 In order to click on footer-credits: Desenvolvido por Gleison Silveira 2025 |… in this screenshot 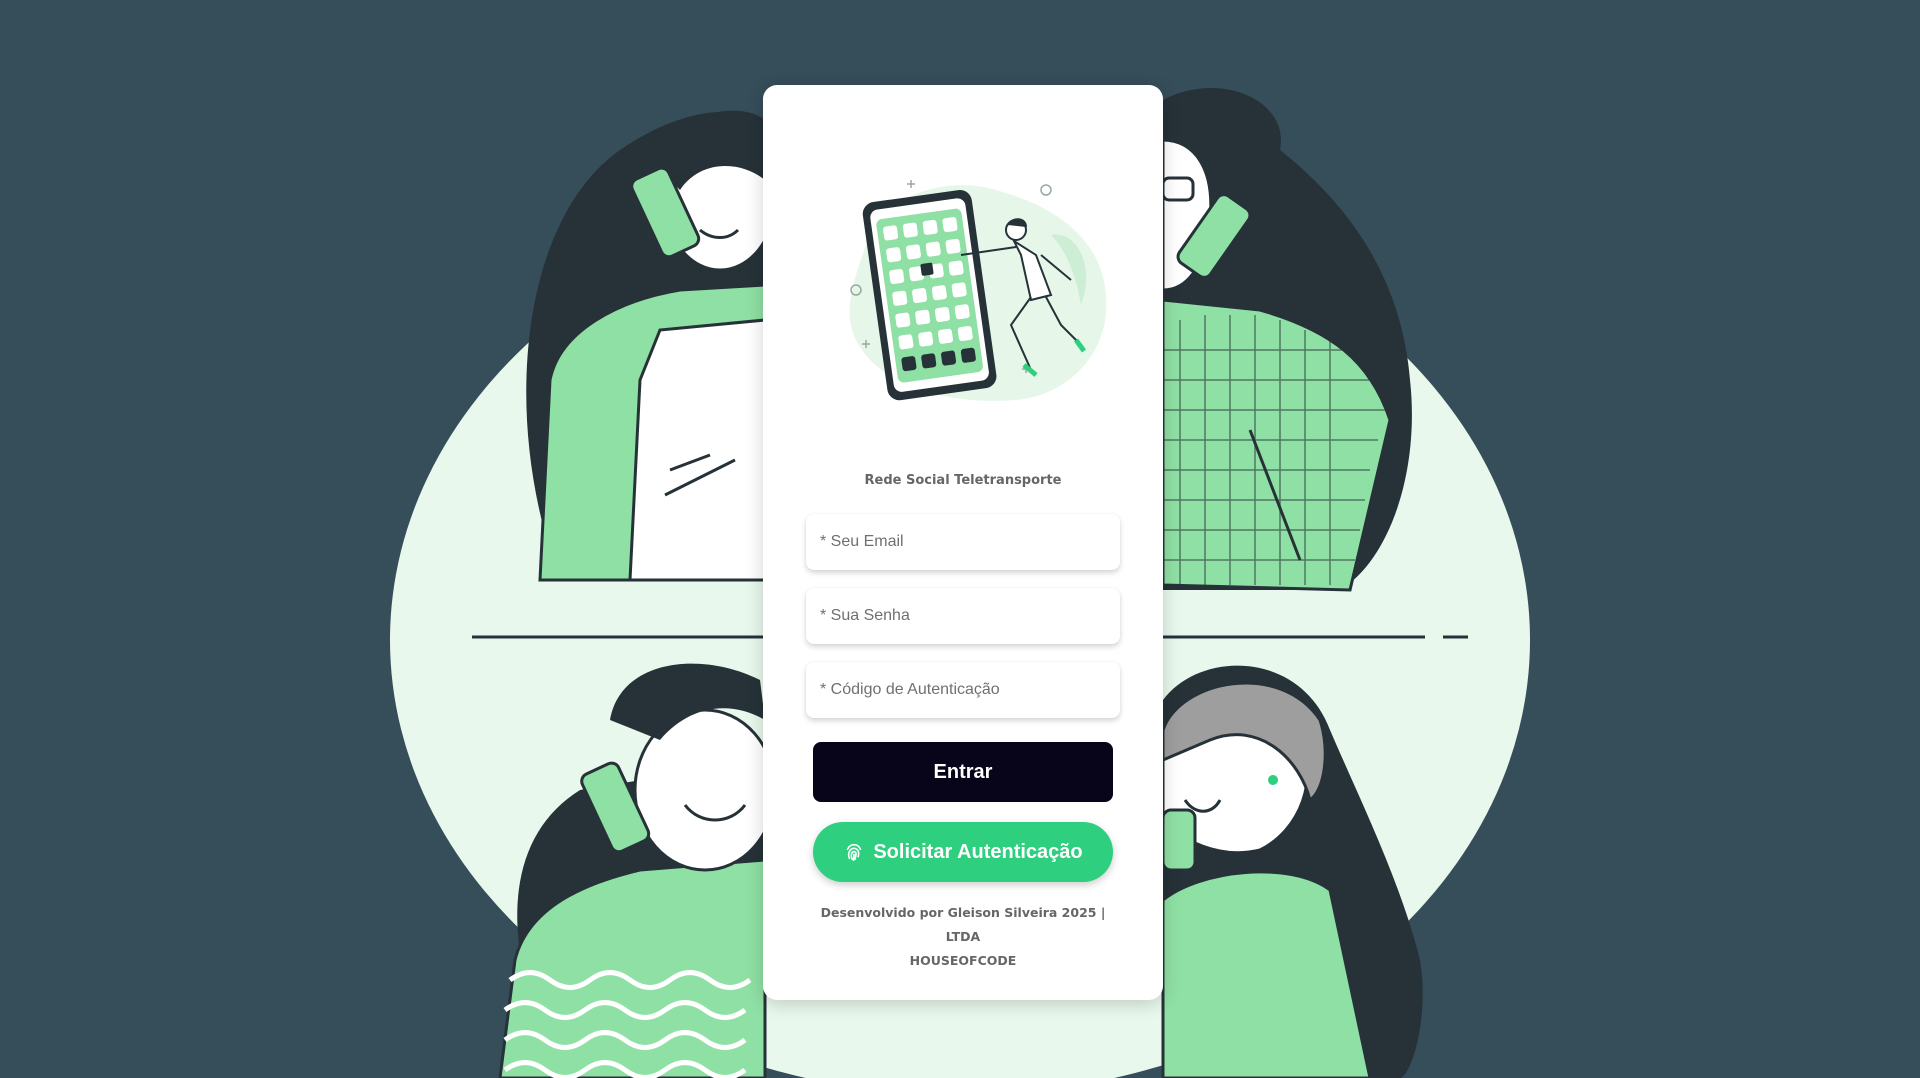, I will do `click(963, 937)`.